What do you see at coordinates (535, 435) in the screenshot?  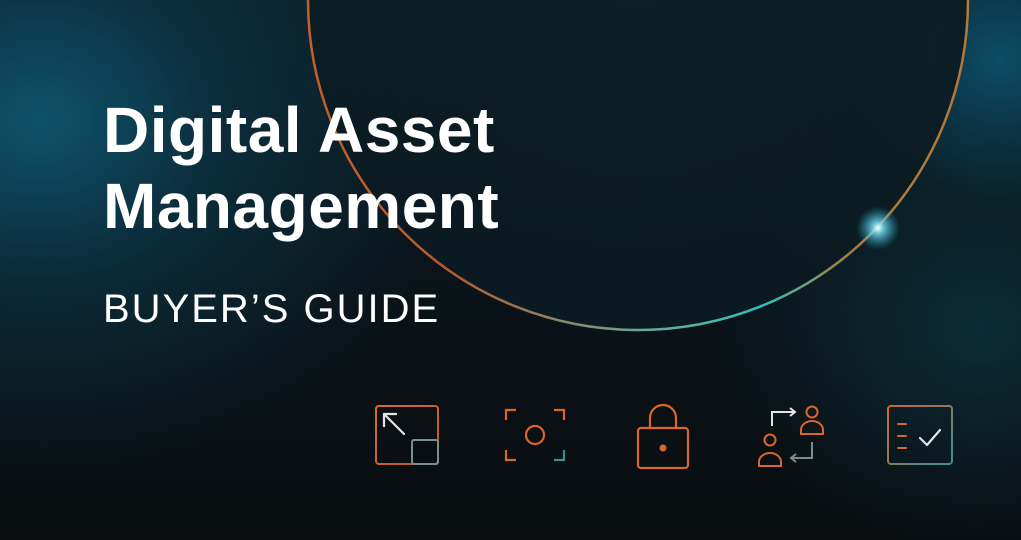 I see `focus-icon` at bounding box center [535, 435].